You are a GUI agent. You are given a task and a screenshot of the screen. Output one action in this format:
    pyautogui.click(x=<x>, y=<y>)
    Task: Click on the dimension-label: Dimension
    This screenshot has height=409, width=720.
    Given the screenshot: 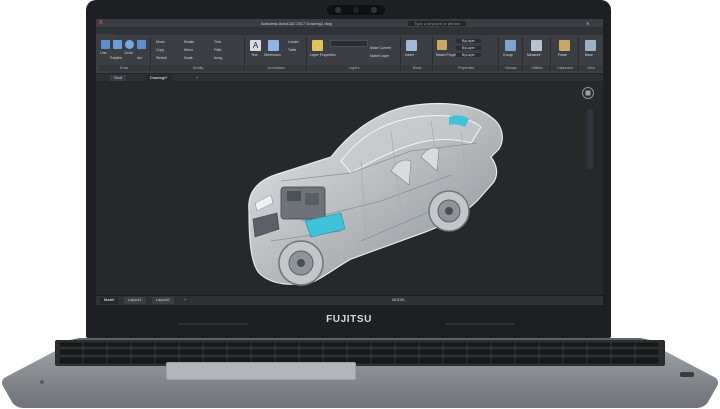 What is the action you would take?
    pyautogui.click(x=272, y=55)
    